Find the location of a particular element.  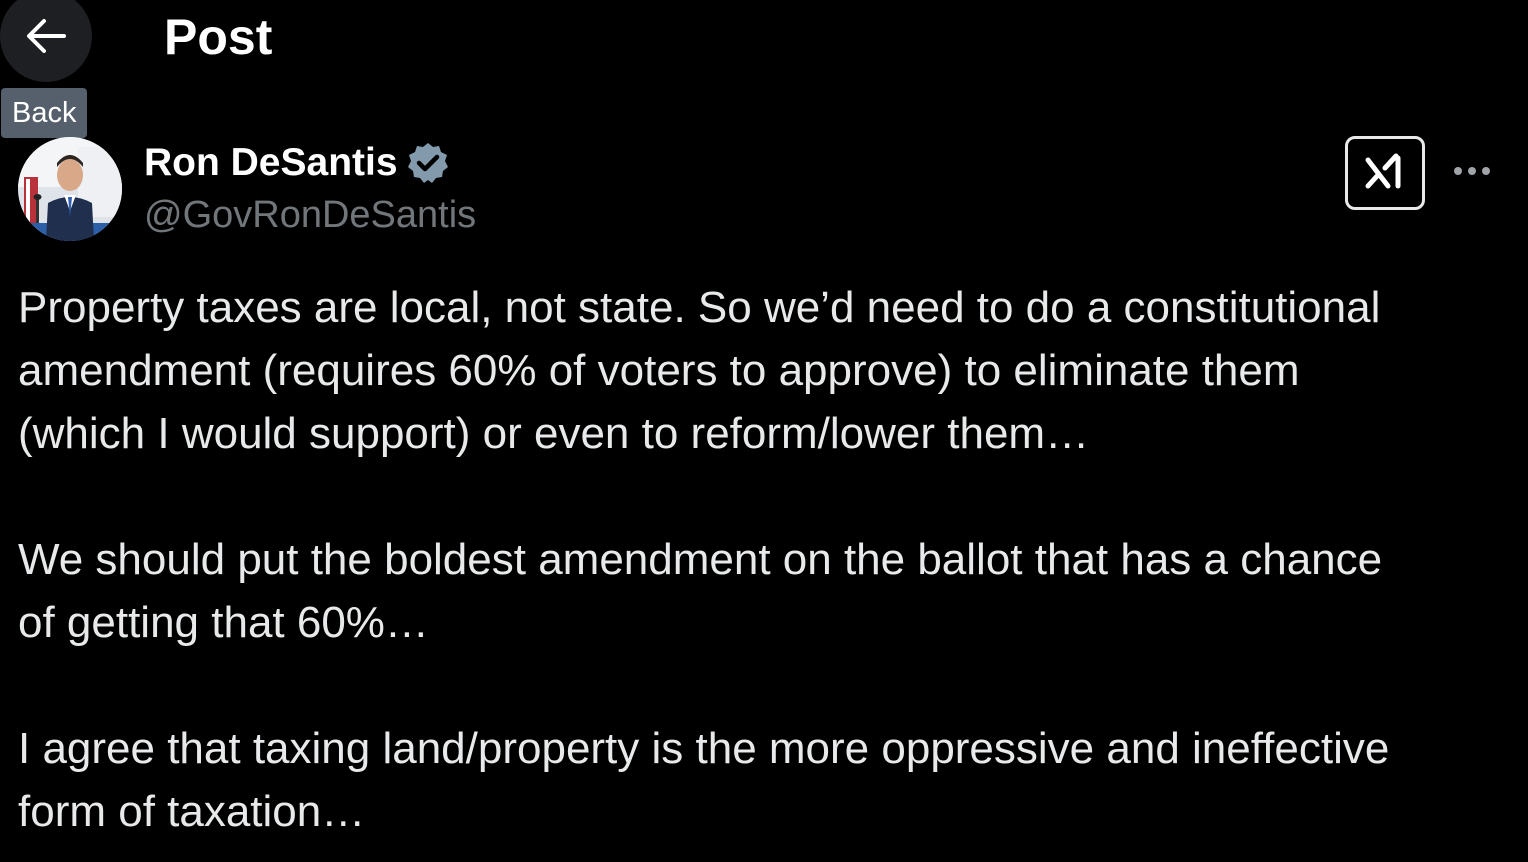

more-horizontal-icon is located at coordinates (1472, 173).